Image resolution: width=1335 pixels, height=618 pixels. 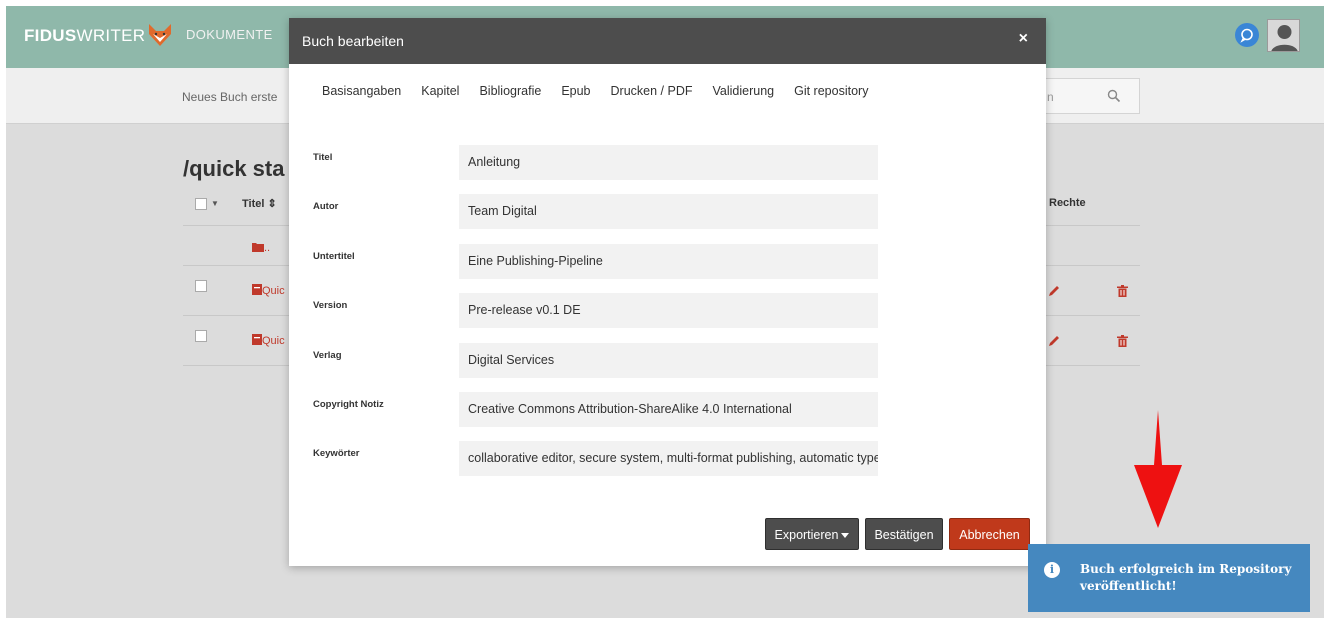 What do you see at coordinates (336, 453) in the screenshot?
I see `keywords-label: Keywörter` at bounding box center [336, 453].